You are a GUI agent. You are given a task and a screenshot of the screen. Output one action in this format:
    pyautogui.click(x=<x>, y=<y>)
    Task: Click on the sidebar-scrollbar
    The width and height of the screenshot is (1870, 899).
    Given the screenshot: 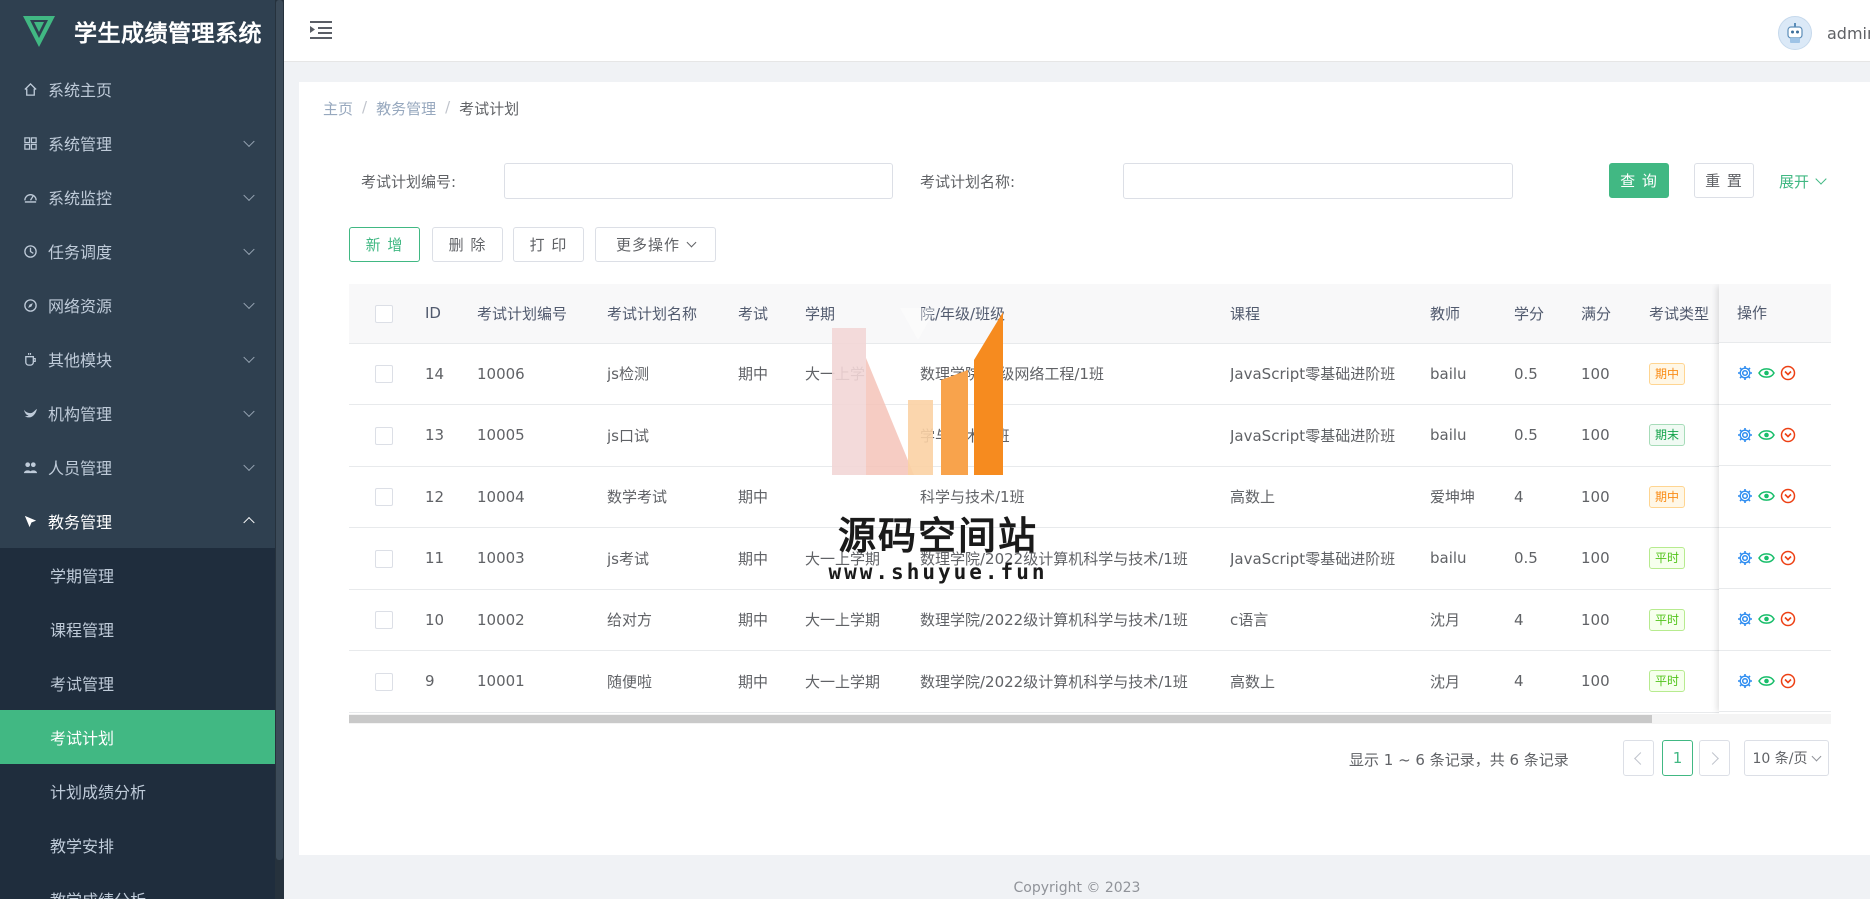 What is the action you would take?
    pyautogui.click(x=279, y=449)
    